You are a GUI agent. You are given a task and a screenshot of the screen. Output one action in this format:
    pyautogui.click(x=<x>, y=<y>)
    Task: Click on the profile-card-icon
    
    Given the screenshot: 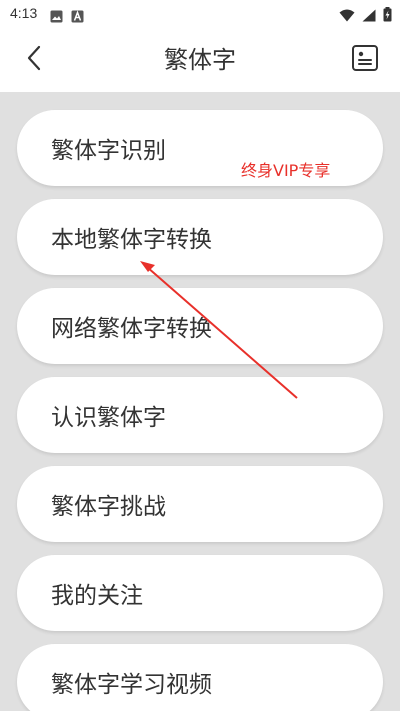 What is the action you would take?
    pyautogui.click(x=365, y=60)
    